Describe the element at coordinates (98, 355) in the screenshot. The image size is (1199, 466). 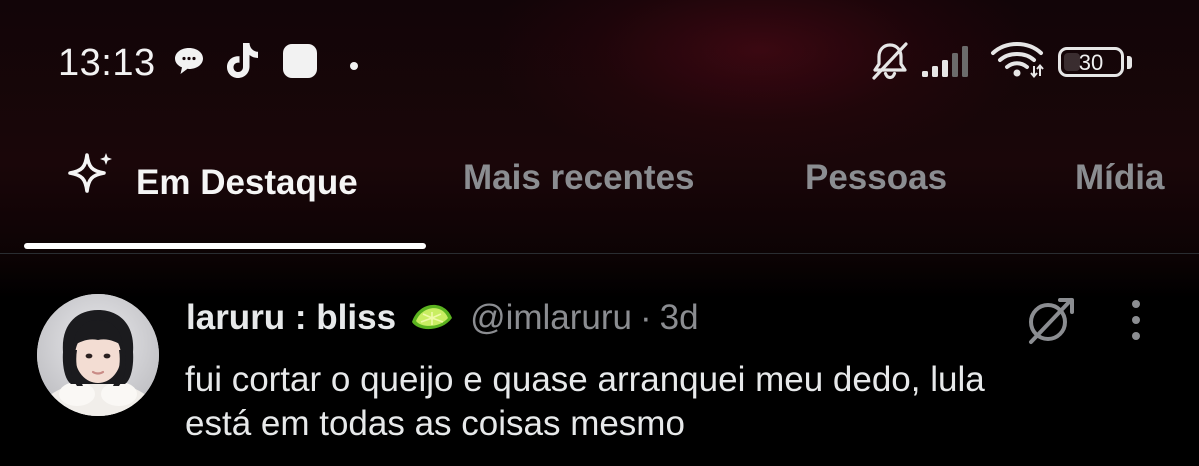
I see `avatar` at that location.